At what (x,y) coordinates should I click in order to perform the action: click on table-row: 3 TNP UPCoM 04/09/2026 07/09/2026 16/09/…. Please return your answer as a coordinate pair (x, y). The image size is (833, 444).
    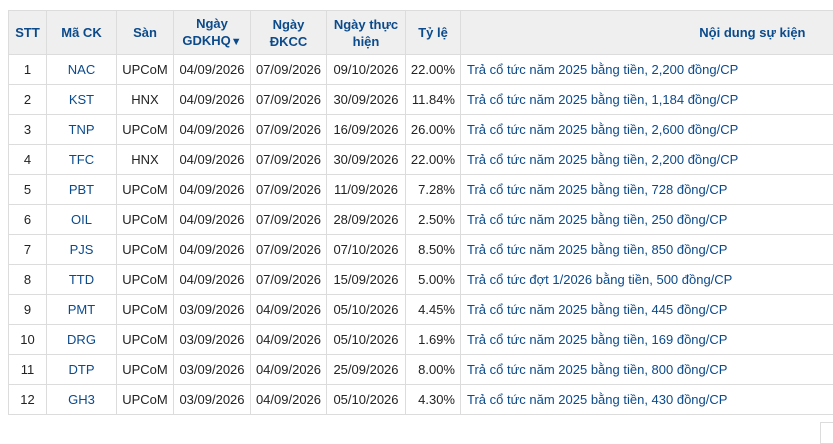
    Looking at the image, I should click on (421, 130).